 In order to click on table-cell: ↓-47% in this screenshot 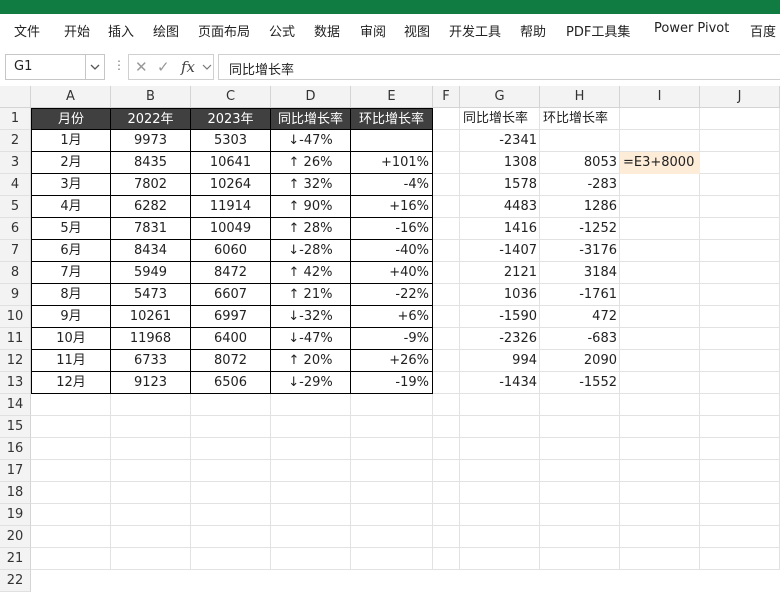, I will do `click(311, 141)`.